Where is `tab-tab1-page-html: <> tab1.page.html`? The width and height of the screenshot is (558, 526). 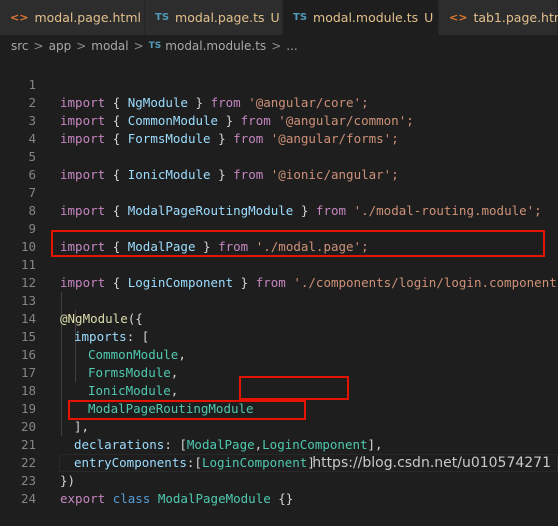
tab-tab1-page-html: <> tab1.page.html is located at coordinates (498, 17).